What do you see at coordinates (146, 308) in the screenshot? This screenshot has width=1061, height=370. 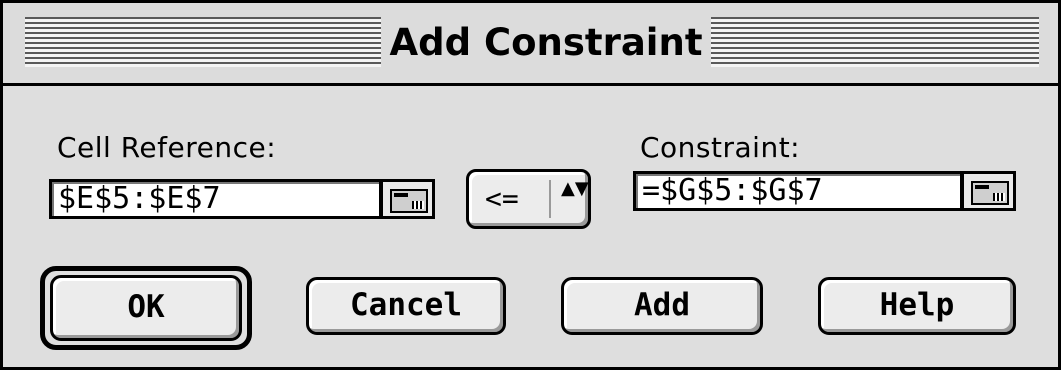 I see `ok-button: OK` at bounding box center [146, 308].